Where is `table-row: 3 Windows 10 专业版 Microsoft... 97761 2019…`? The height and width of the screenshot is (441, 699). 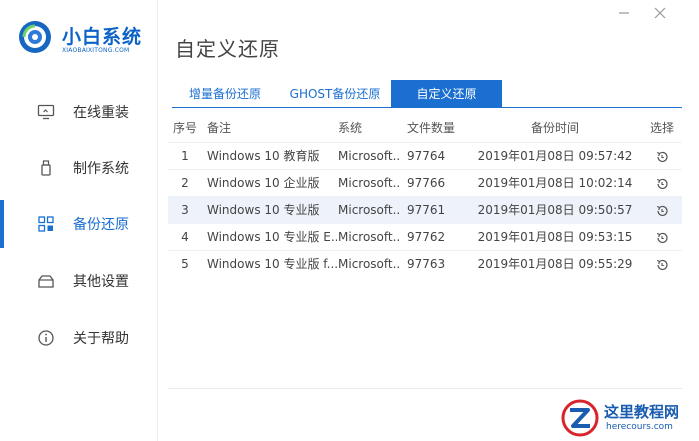 table-row: 3 Windows 10 专业版 Microsoft... 97761 2019… is located at coordinates (425, 209).